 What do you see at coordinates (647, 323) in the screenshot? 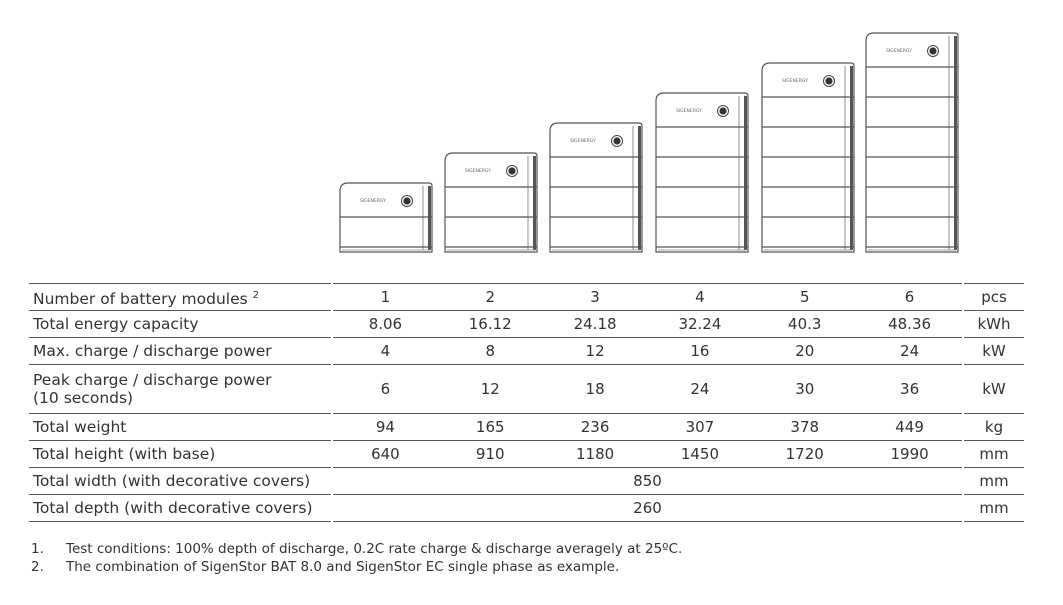
I see `row-values: 8.06 16.12 24.18 32.24 40.3 48.36` at bounding box center [647, 323].